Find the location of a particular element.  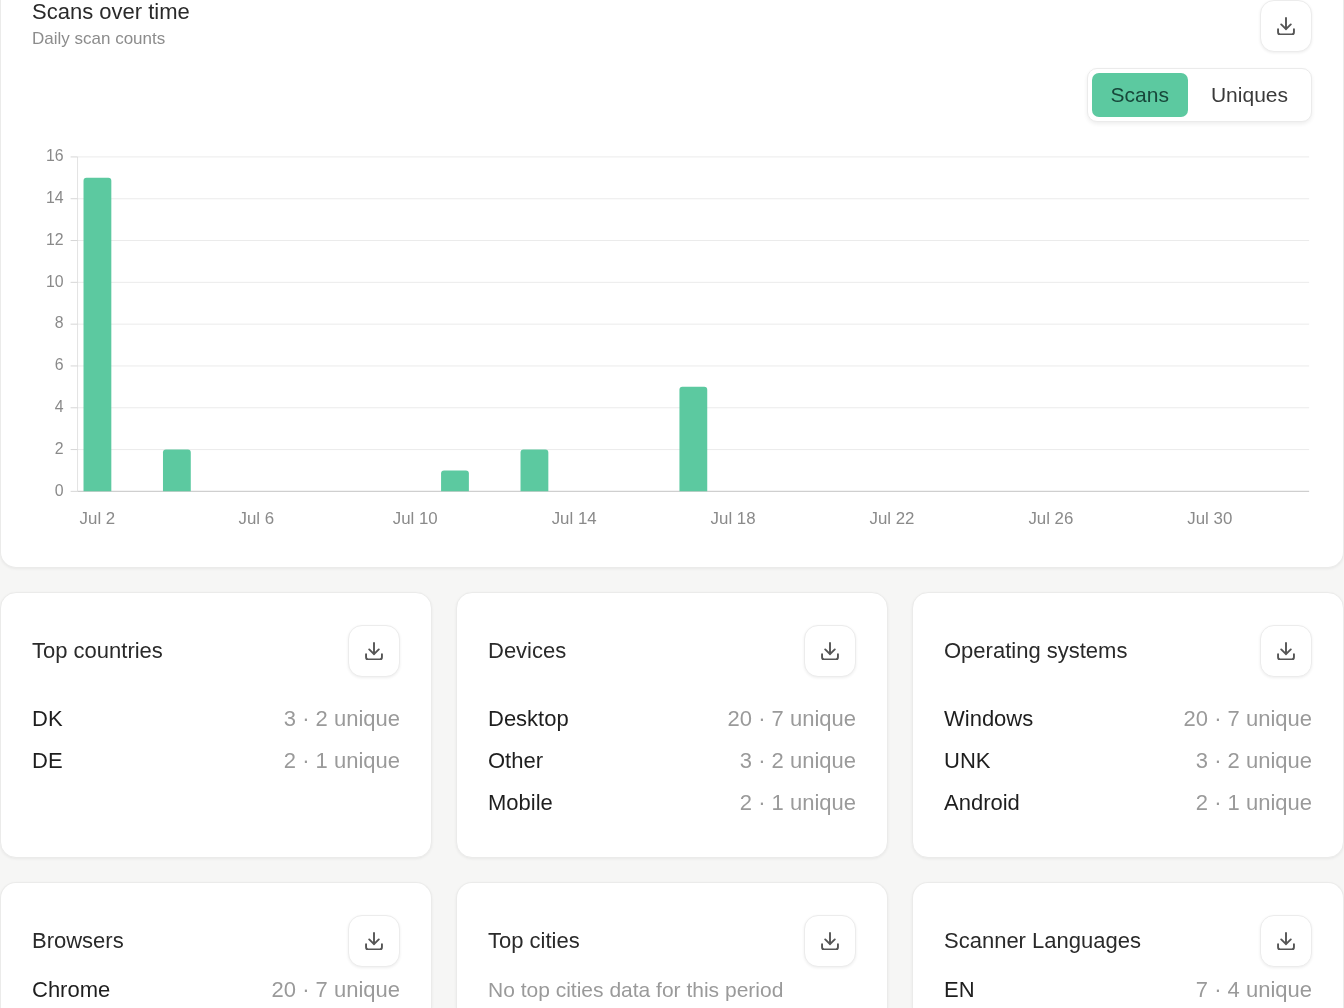

axis-label: 6 is located at coordinates (59, 365).